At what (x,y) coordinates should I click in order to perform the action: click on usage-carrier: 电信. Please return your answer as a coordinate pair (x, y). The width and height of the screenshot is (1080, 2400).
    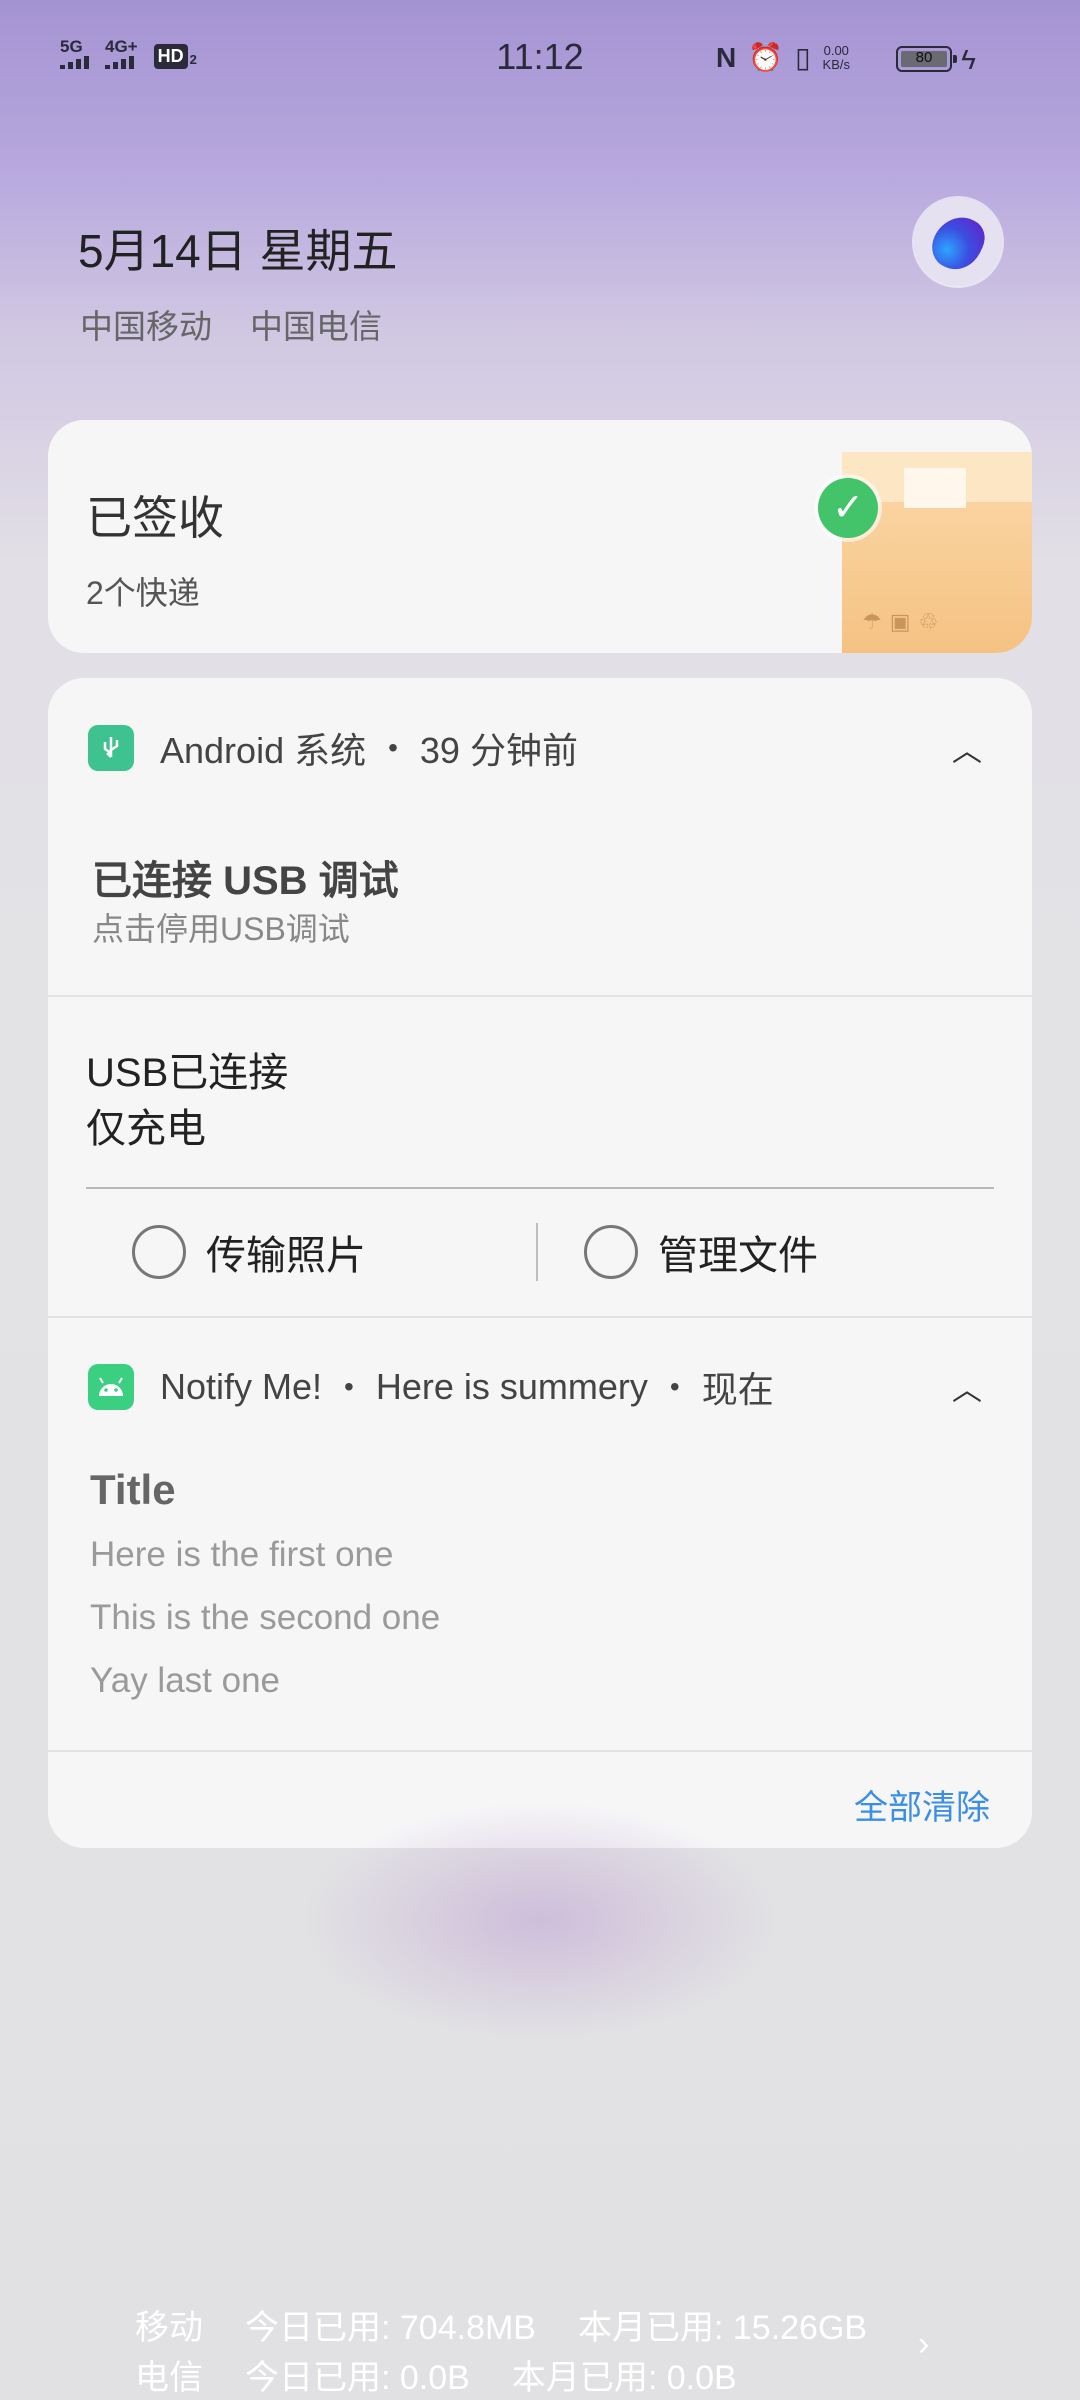
    Looking at the image, I should click on (169, 2378).